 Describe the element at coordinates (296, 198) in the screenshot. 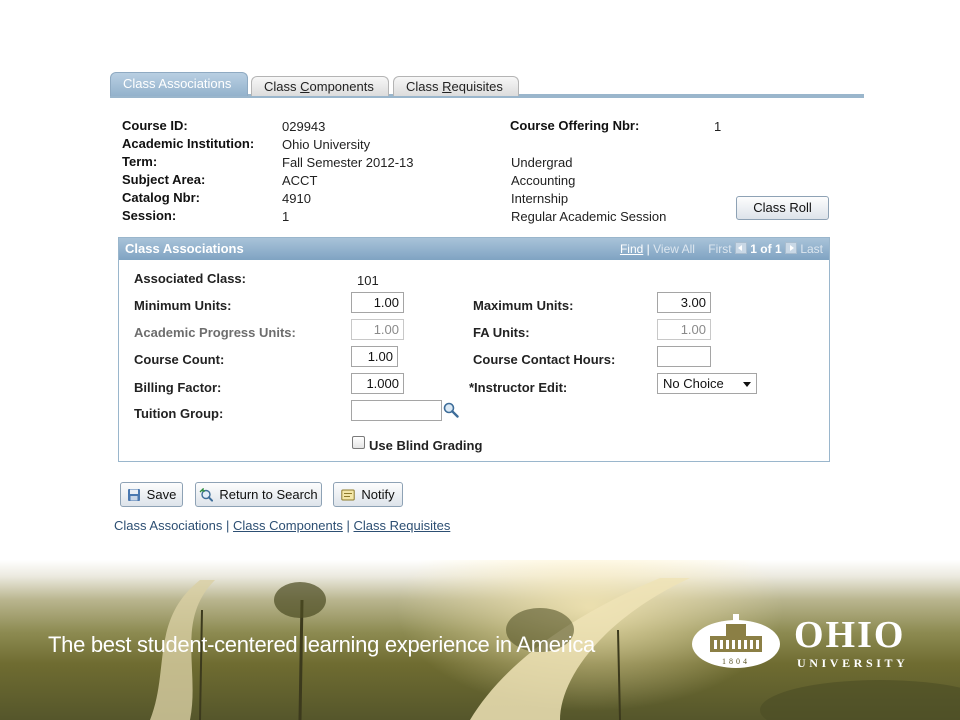

I see `catalog-nbr-value: 4910` at that location.